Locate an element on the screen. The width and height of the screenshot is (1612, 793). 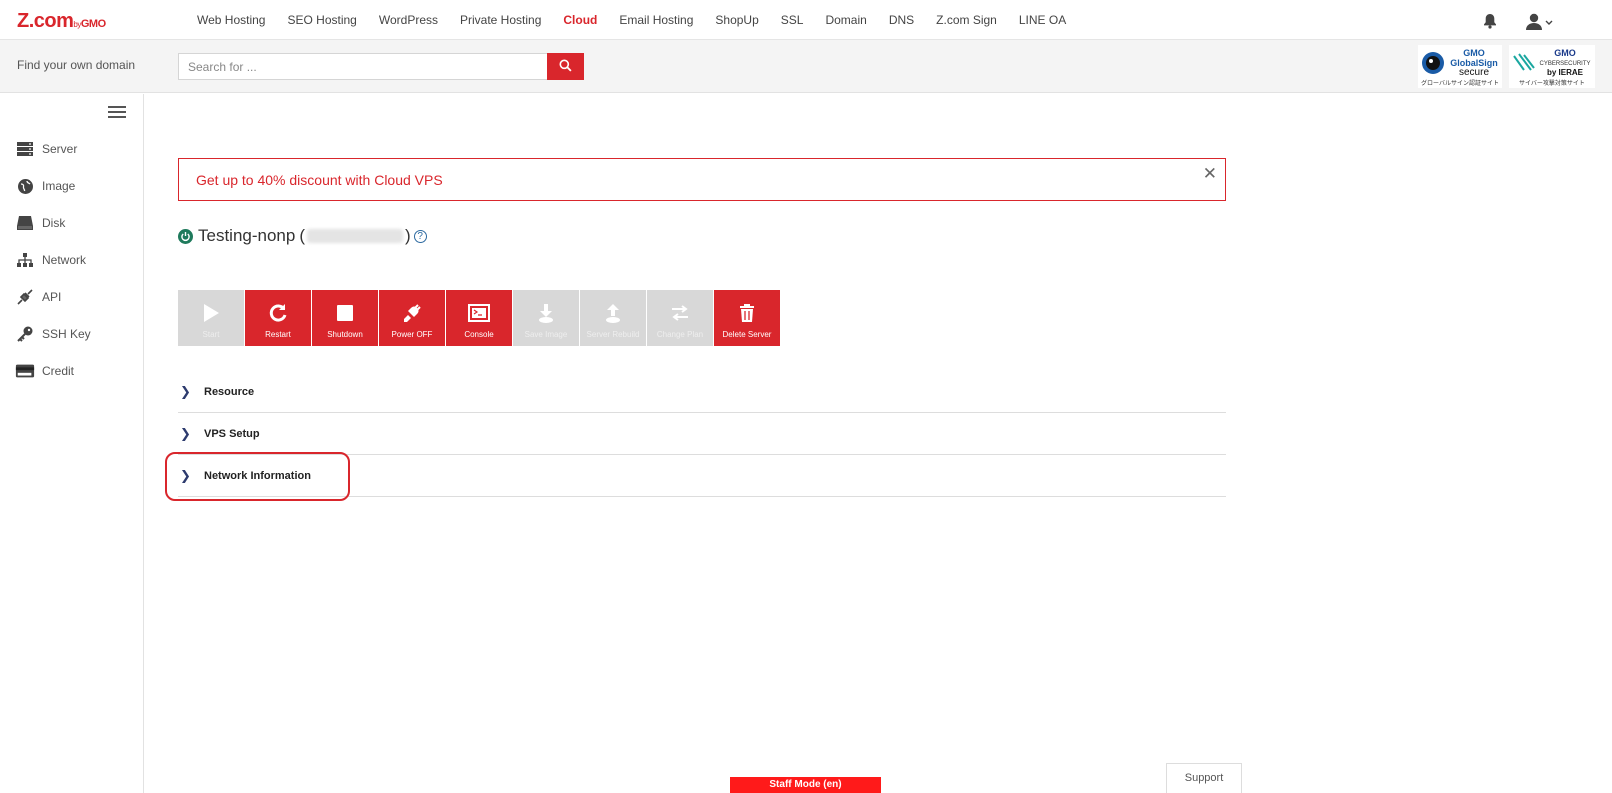
change-plan-button-label: Change Plan is located at coordinates (680, 334).